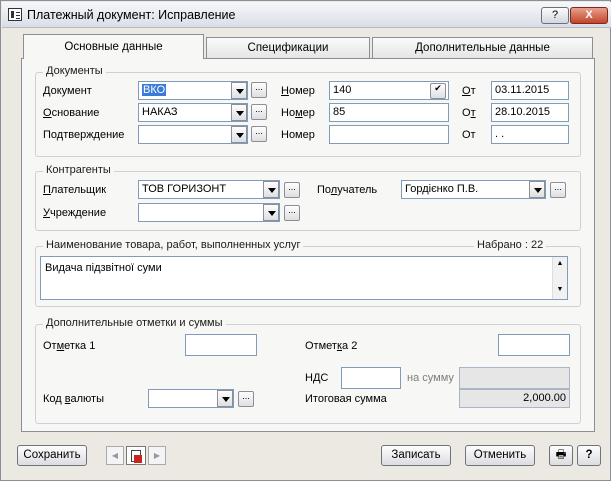 This screenshot has width=611, height=481. Describe the element at coordinates (347, 190) in the screenshot. I see `recipient-label: Получатель` at that location.